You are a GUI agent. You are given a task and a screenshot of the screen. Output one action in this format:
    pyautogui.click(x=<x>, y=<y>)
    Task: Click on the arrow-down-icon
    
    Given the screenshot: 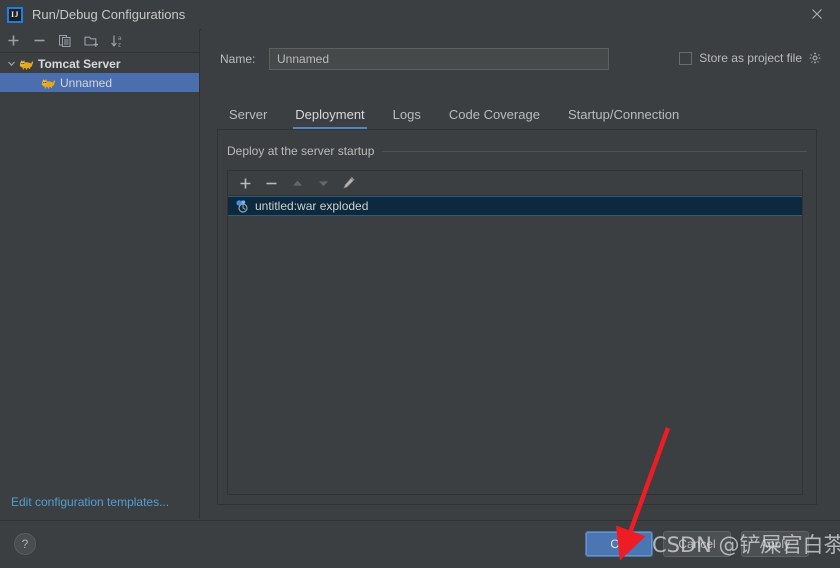 What is the action you would take?
    pyautogui.click(x=323, y=183)
    